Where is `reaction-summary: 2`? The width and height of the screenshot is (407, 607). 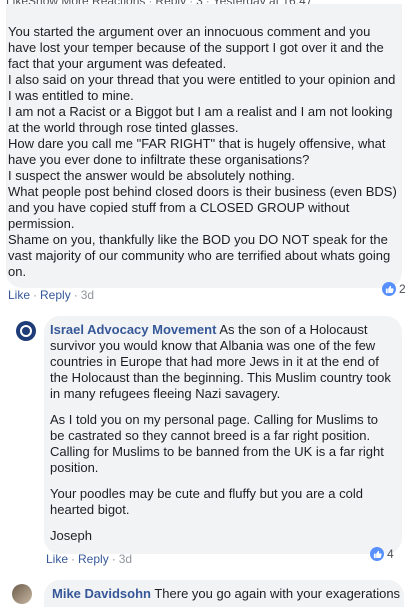 reaction-summary: 2 is located at coordinates (394, 289).